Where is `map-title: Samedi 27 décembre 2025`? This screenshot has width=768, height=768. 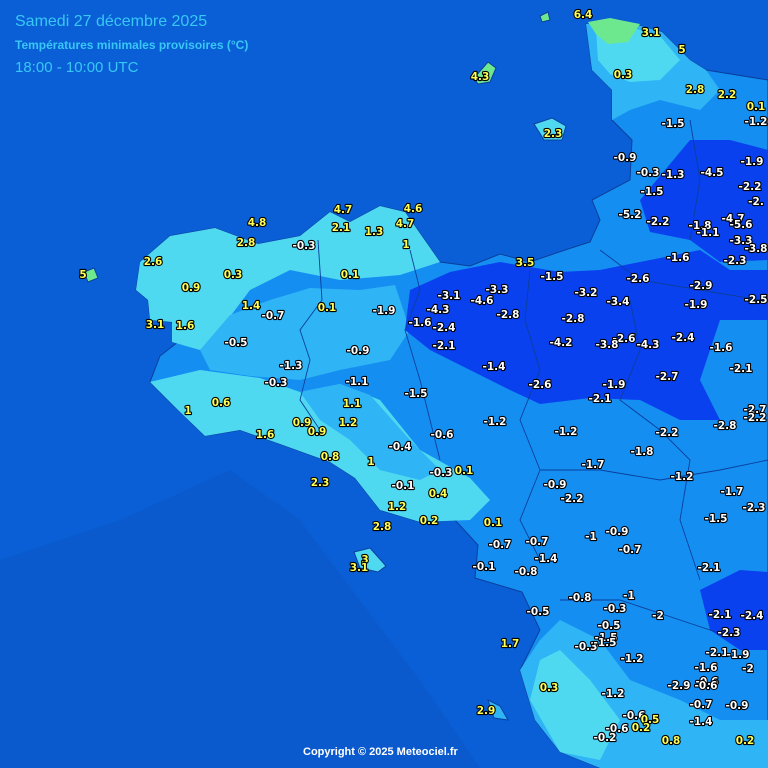 map-title: Samedi 27 décembre 2025 is located at coordinates (111, 21).